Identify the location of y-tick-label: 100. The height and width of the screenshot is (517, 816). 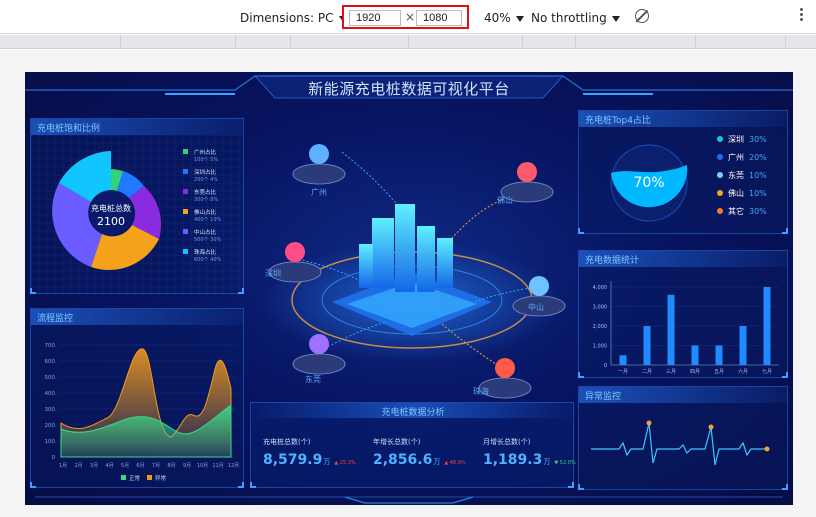
(50, 442).